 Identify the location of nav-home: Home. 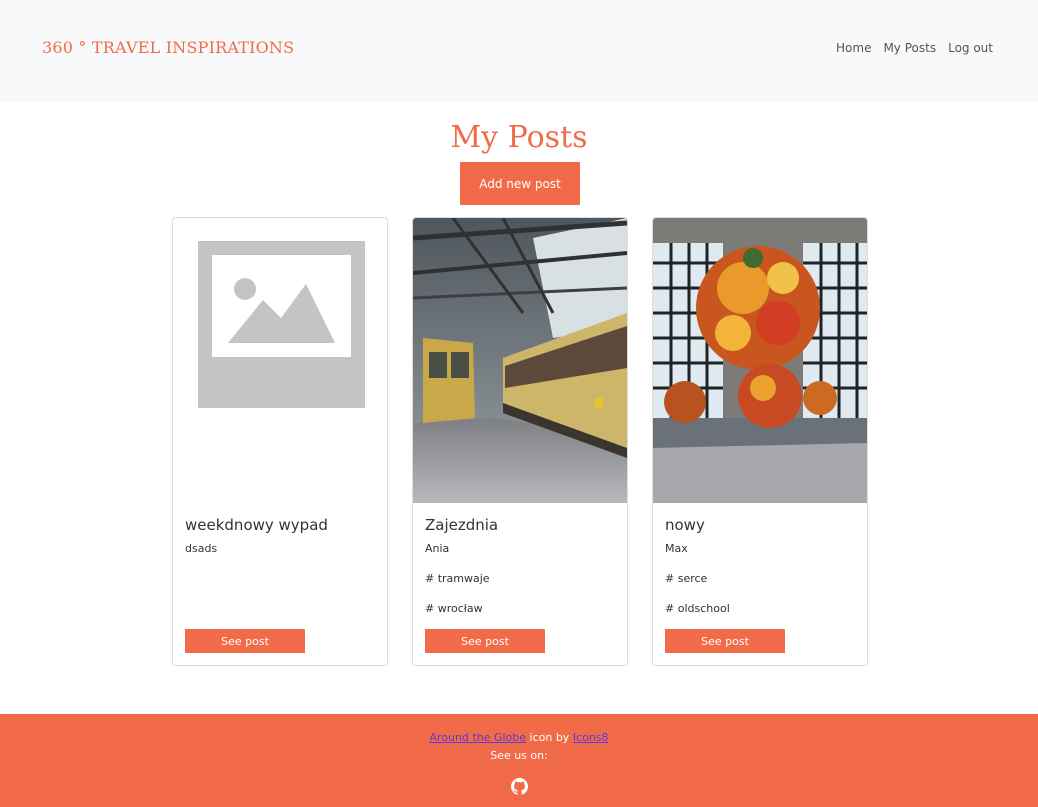
(853, 48).